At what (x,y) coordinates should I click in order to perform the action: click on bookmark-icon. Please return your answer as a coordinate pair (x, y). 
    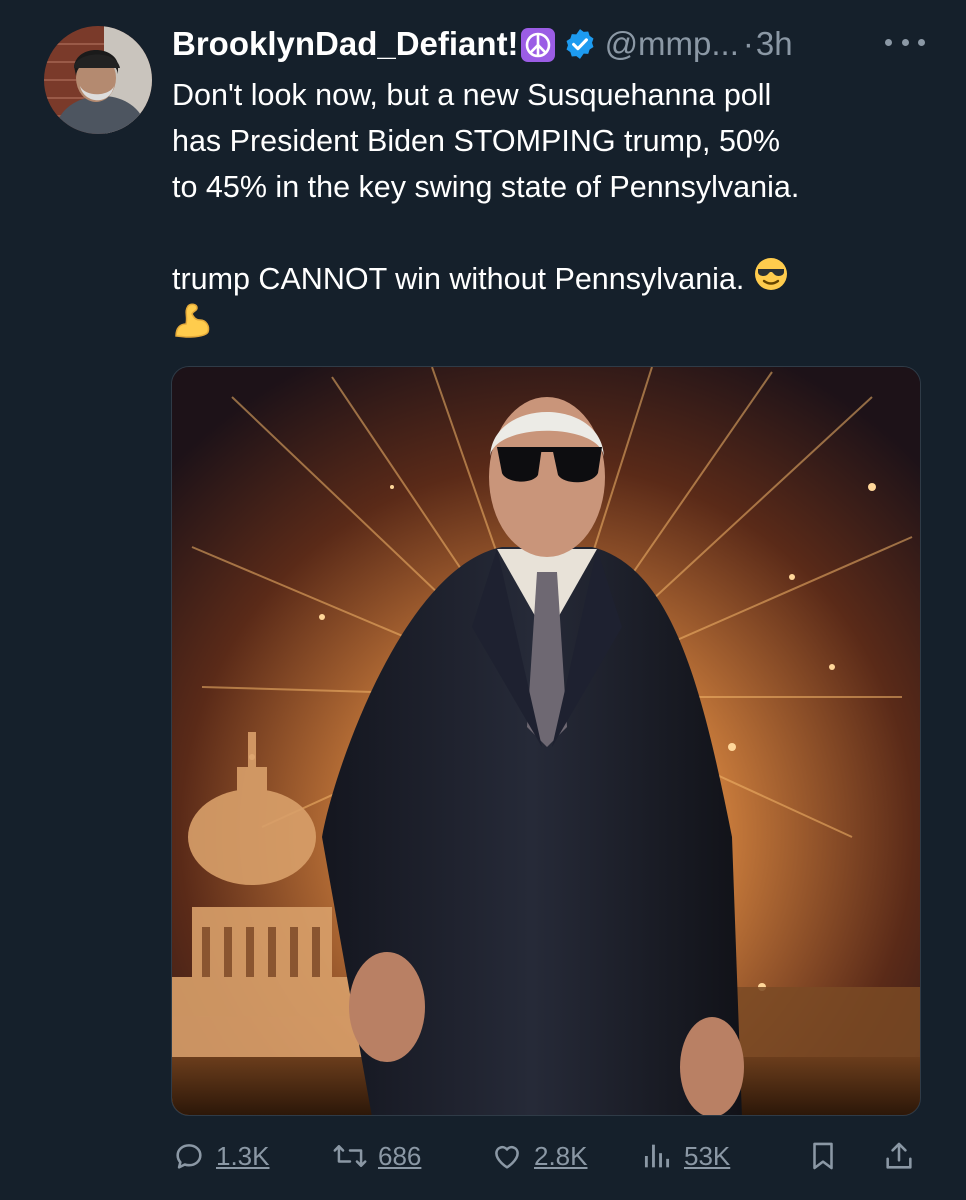
    Looking at the image, I should click on (823, 1156).